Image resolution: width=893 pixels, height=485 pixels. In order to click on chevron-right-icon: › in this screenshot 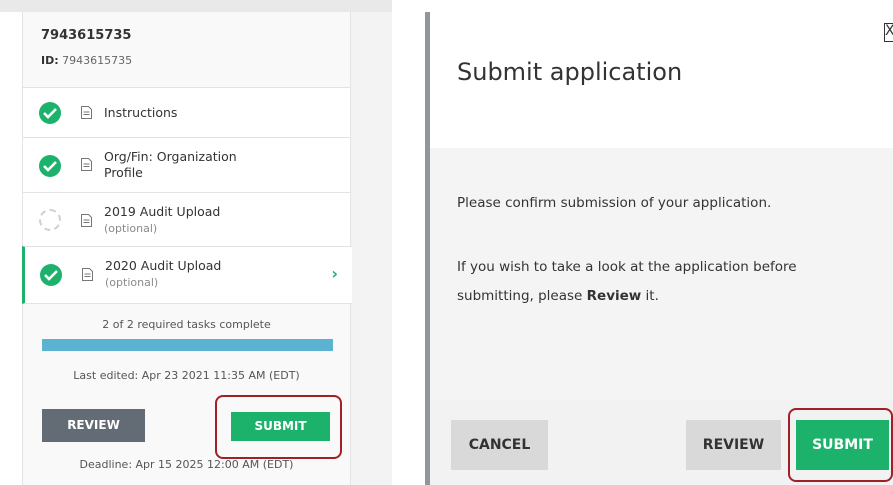, I will do `click(334, 273)`.